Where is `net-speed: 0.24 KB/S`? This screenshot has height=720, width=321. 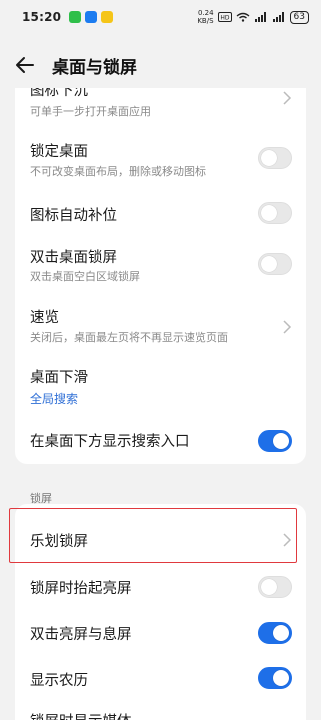 net-speed: 0.24 KB/S is located at coordinates (205, 17).